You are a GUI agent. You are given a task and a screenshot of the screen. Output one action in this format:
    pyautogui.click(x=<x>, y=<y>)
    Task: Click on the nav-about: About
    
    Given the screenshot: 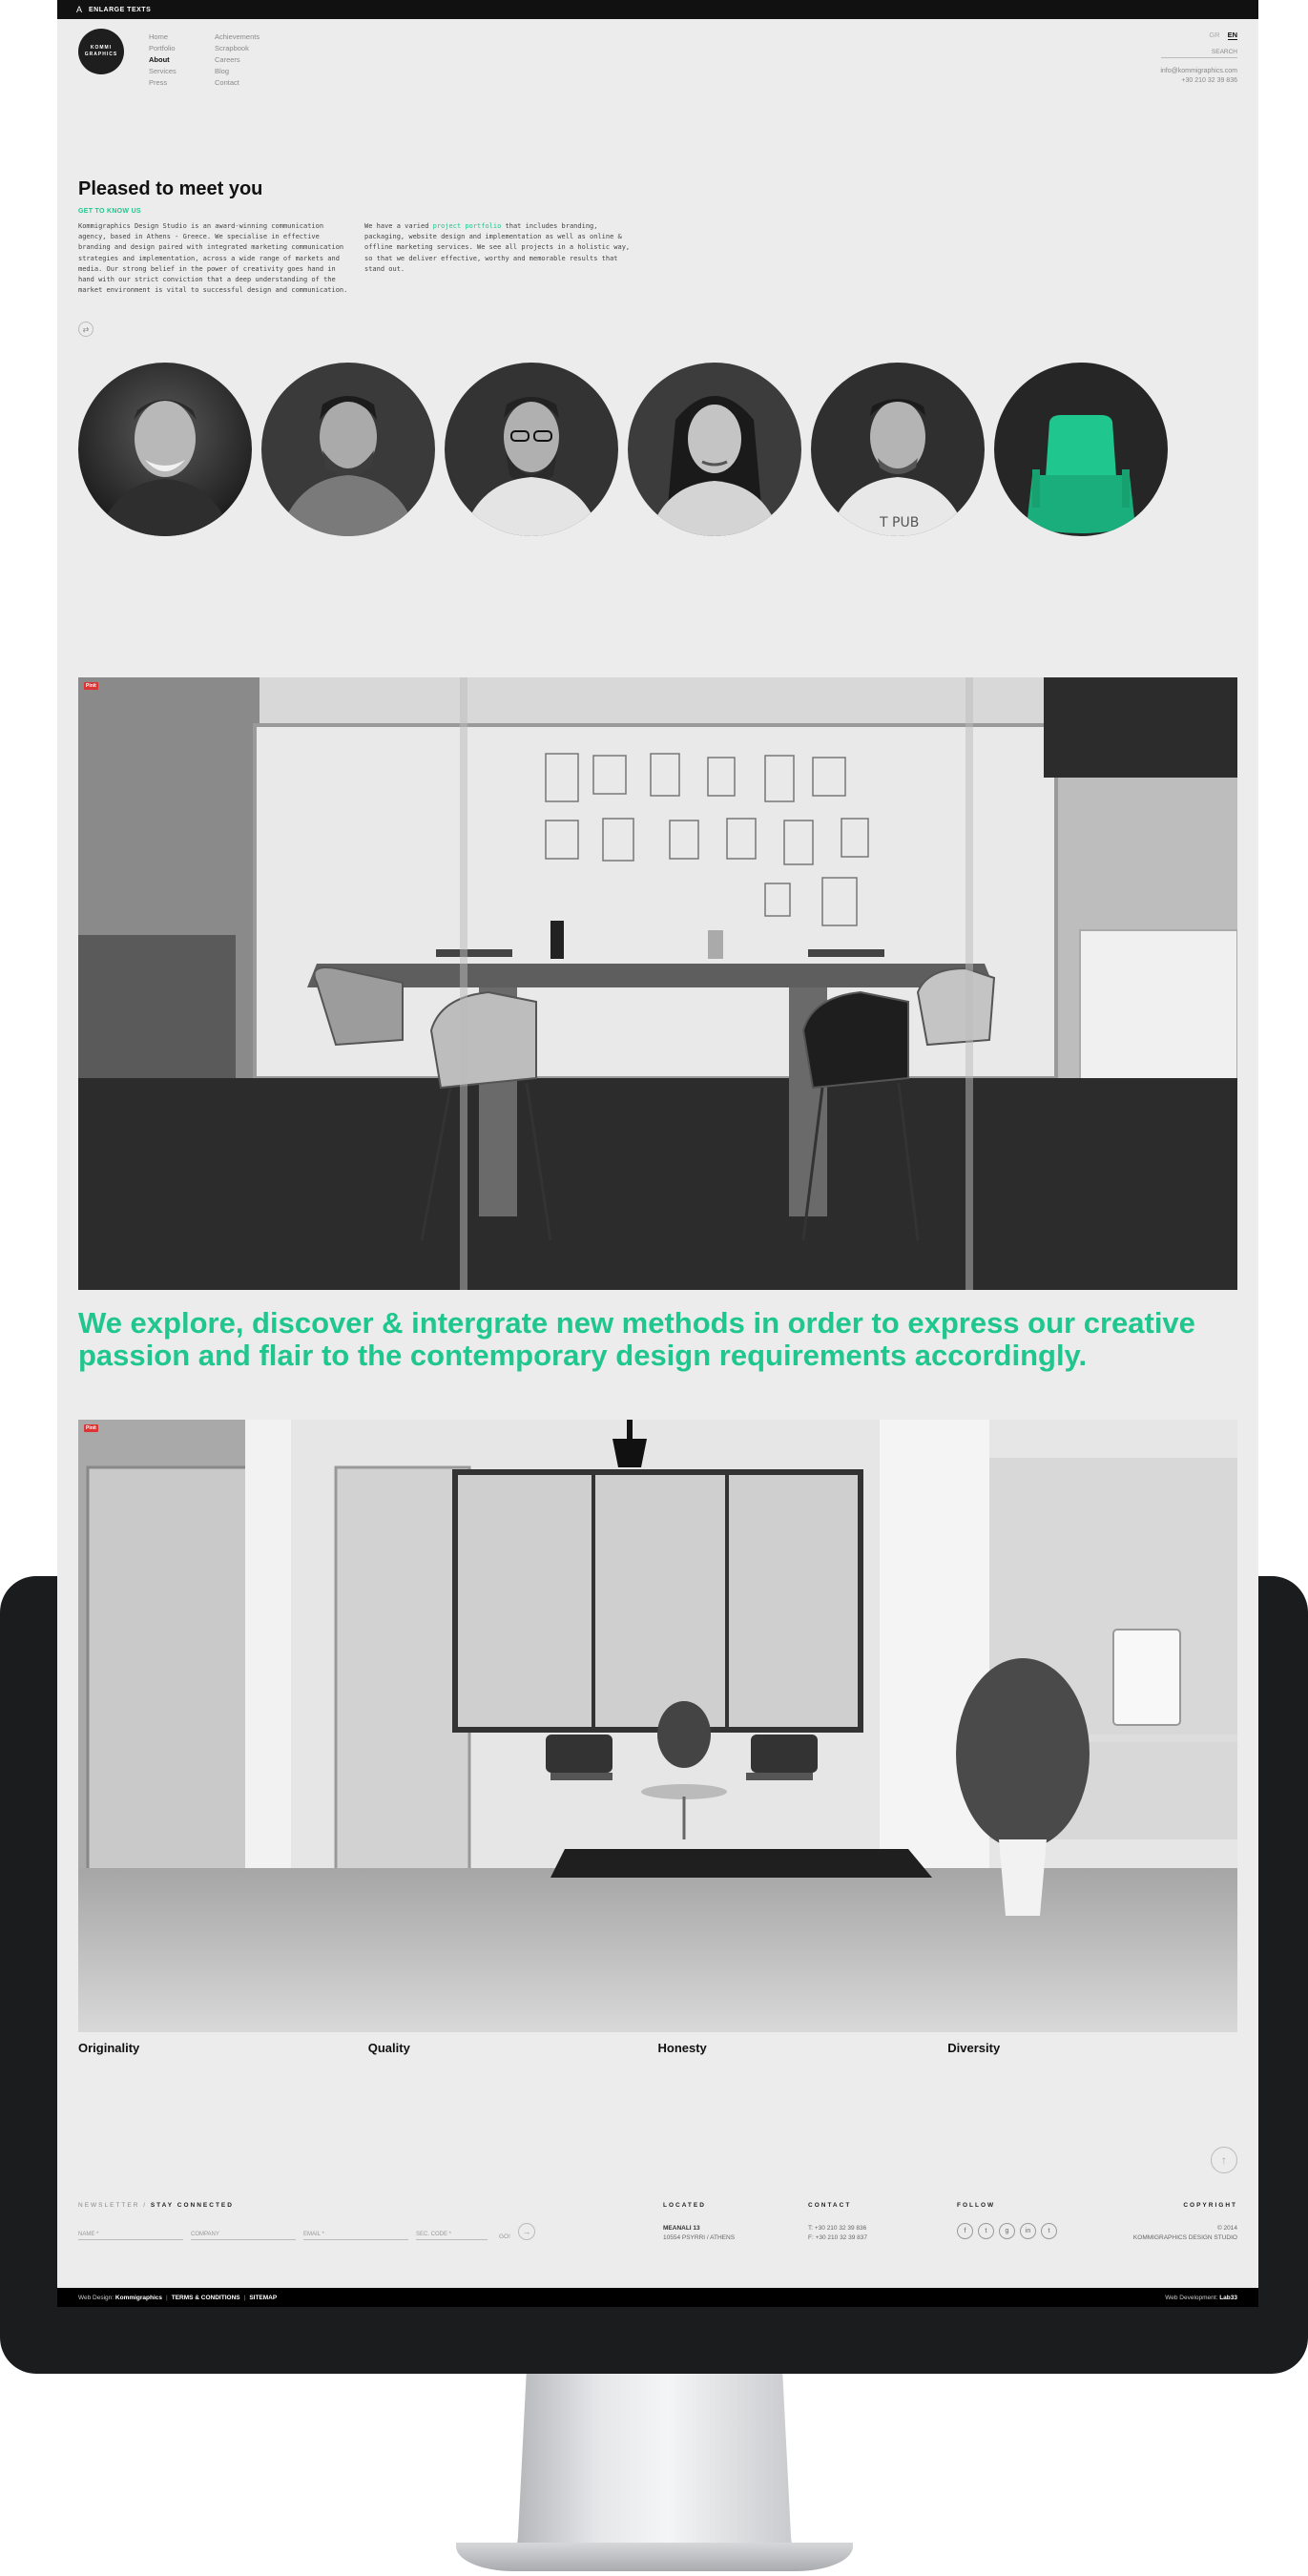 What is the action you would take?
    pyautogui.click(x=163, y=60)
    